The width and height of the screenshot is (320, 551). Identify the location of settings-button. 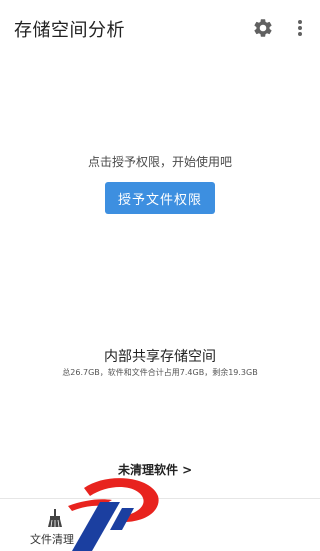
(263, 28).